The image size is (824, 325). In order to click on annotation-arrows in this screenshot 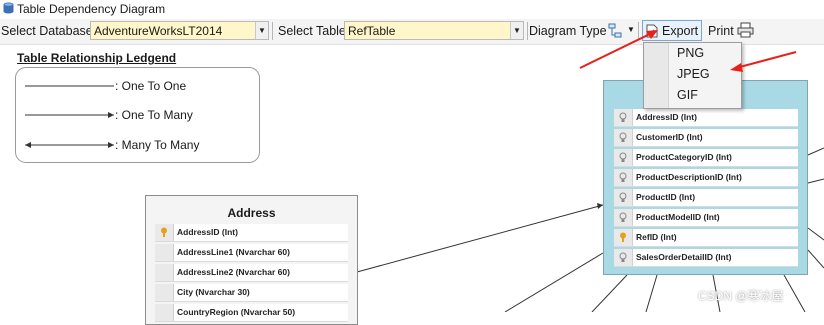, I will do `click(688, 51)`.